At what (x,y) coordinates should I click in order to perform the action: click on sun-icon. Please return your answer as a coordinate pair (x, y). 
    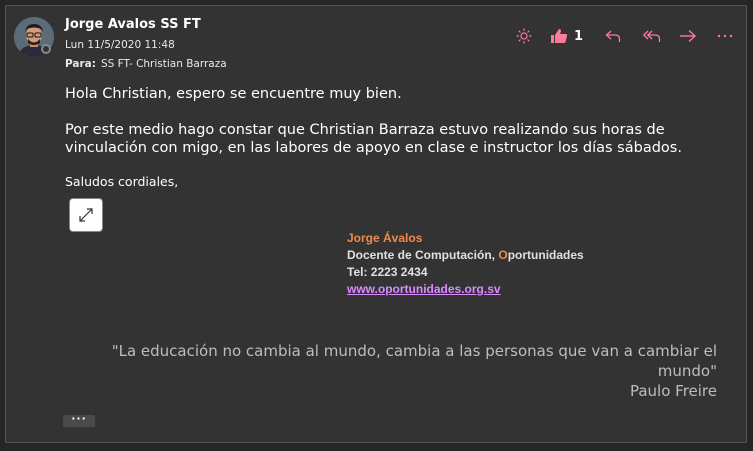
    Looking at the image, I should click on (524, 36).